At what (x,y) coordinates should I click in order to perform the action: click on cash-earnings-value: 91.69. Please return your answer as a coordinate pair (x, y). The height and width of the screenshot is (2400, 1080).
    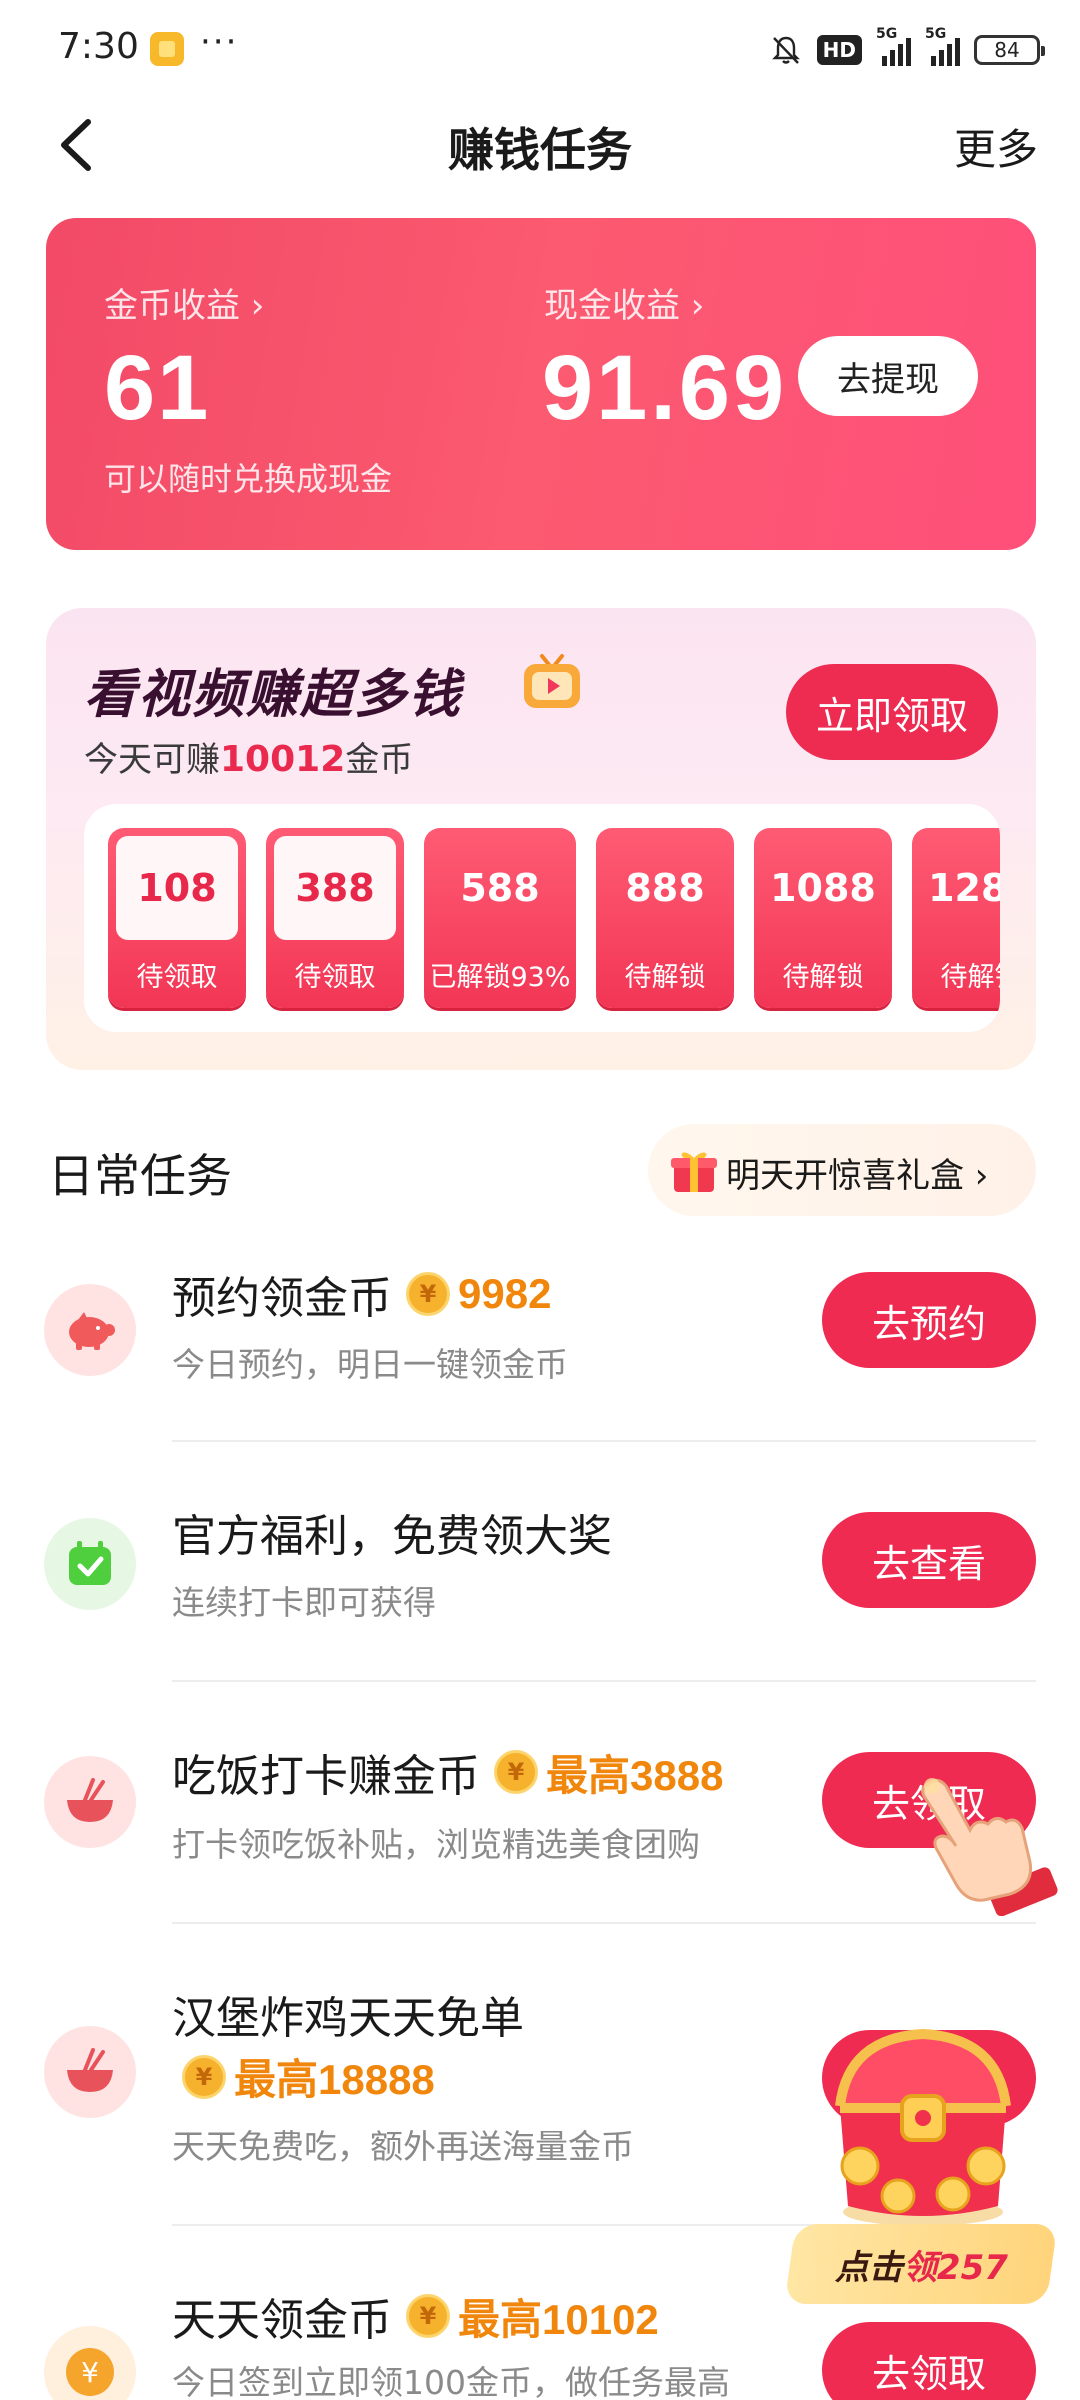
    Looking at the image, I should click on (665, 388).